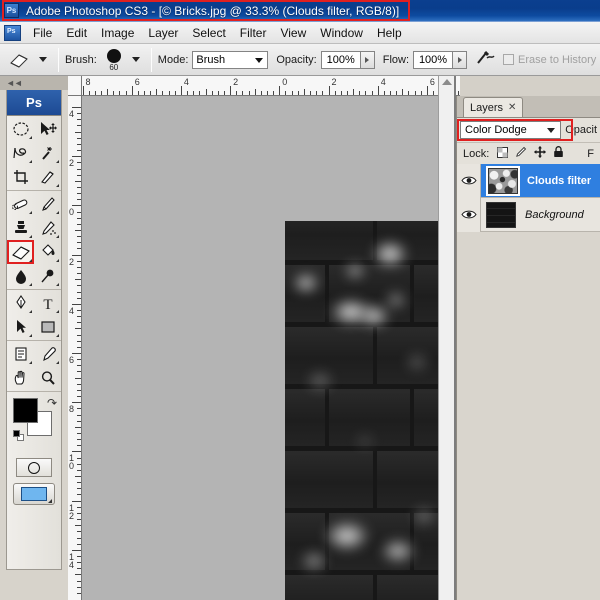 Image resolution: width=600 pixels, height=600 pixels. Describe the element at coordinates (340, 59) in the screenshot. I see `opacity-input: 100%` at that location.